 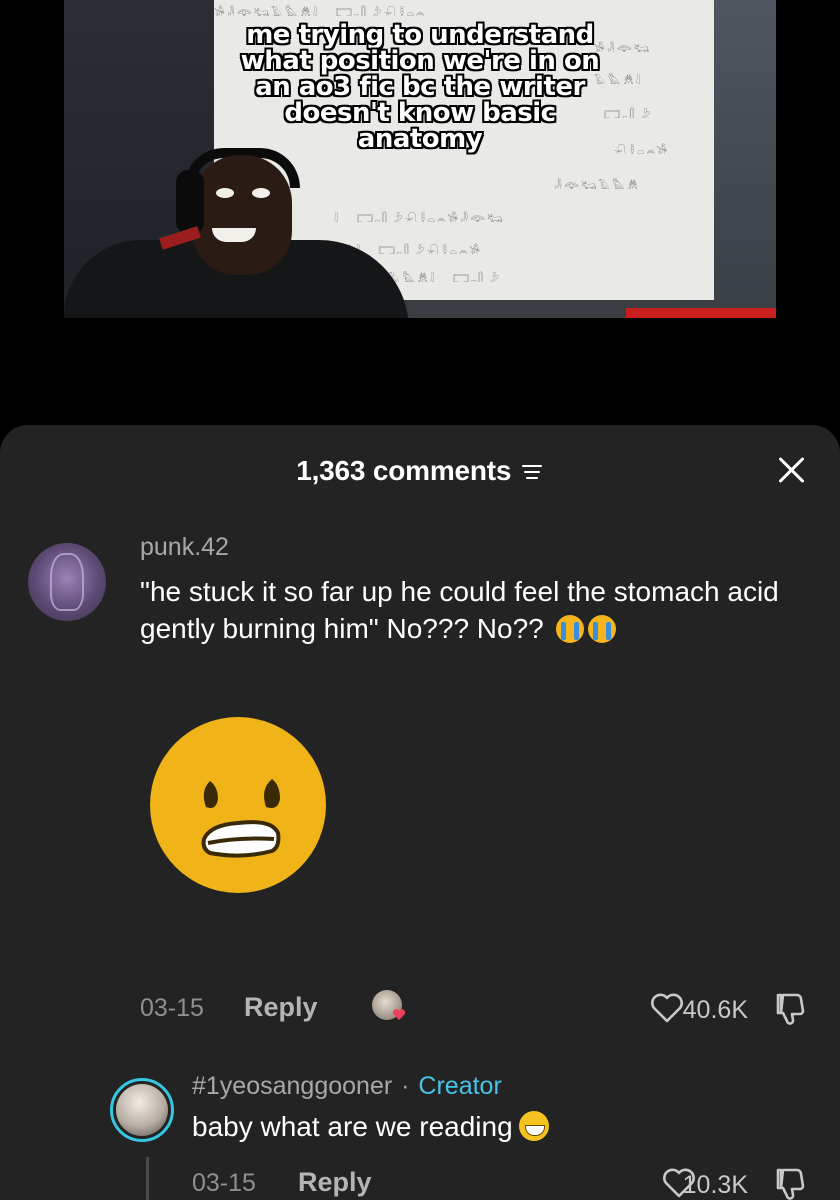 What do you see at coordinates (506, 1182) in the screenshot?
I see `reply-meta-row: 03-15 Reply 10.3K` at bounding box center [506, 1182].